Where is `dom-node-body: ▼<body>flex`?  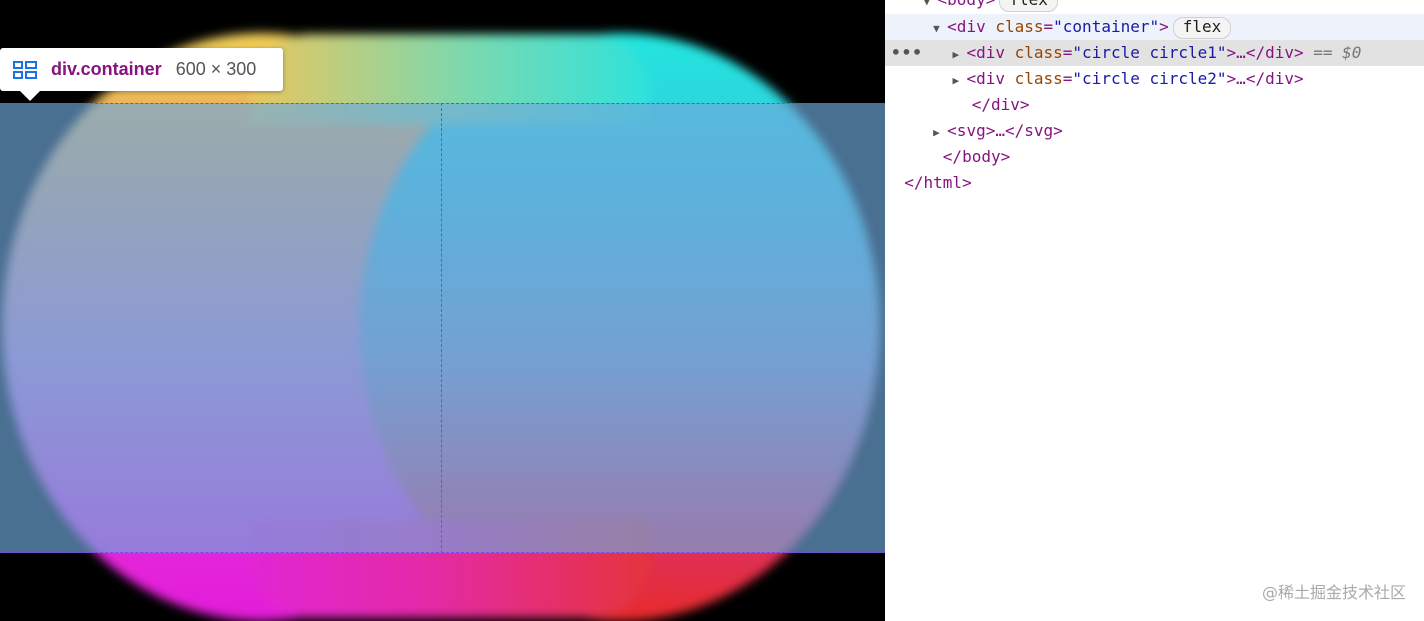
dom-node-body: ▼<body>flex is located at coordinates (1154, 6).